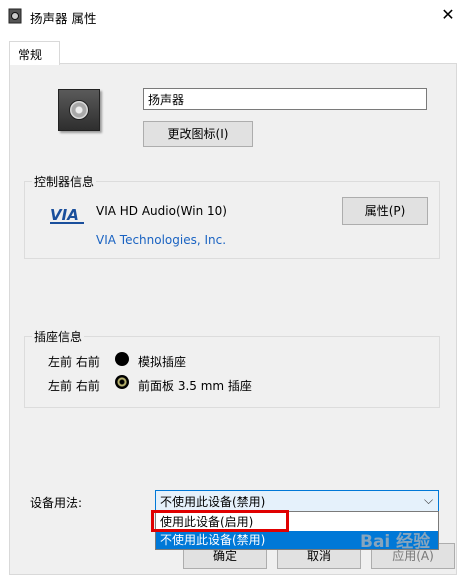 Image resolution: width=465 pixels, height=581 pixels. I want to click on jack-name: 模拟插座, so click(162, 362).